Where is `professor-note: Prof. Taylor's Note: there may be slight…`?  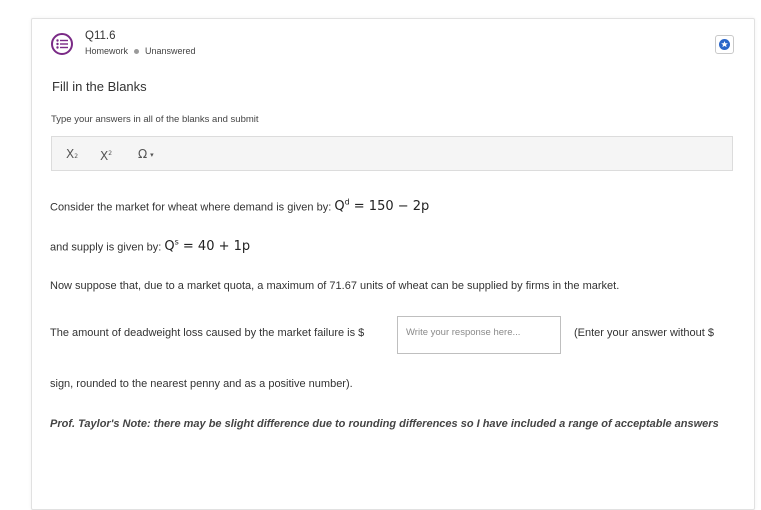 professor-note: Prof. Taylor's Note: there may be slight… is located at coordinates (384, 424).